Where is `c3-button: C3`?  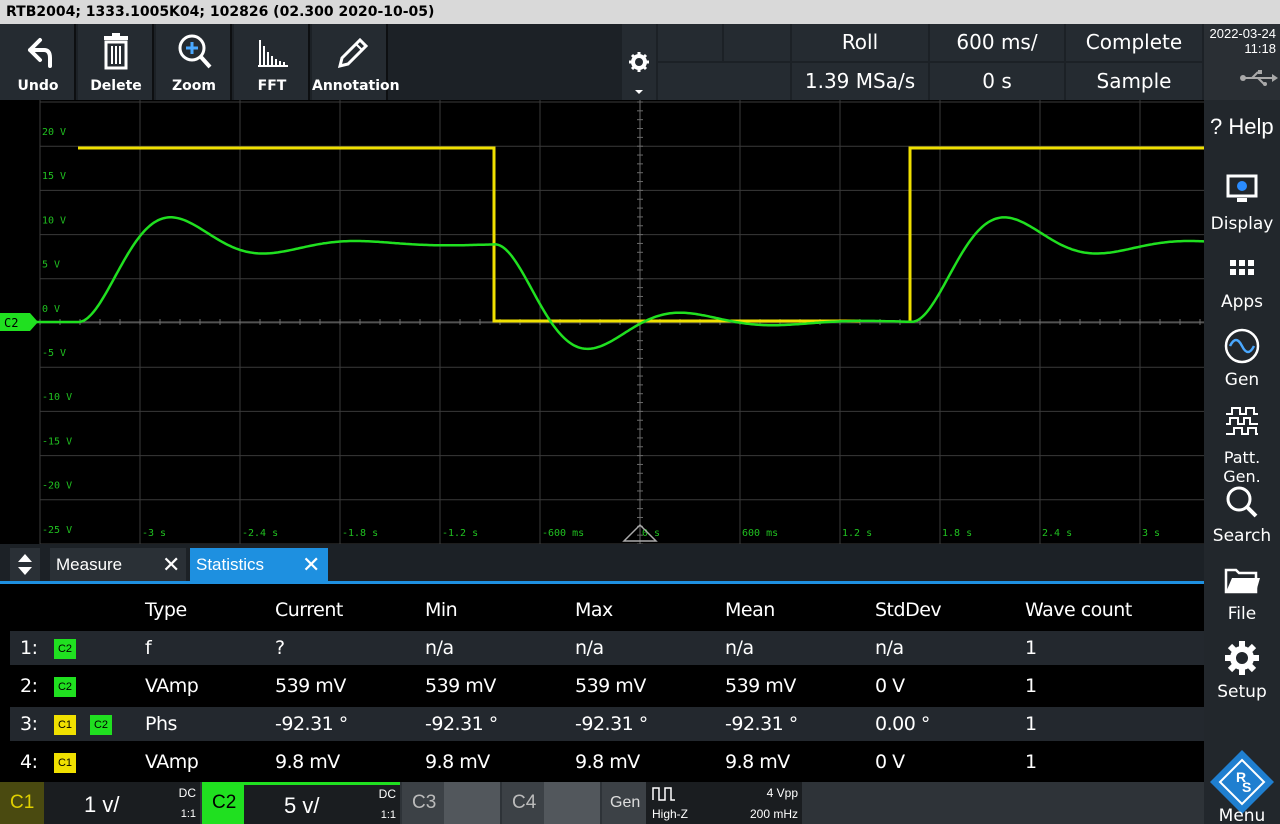
c3-button: C3 is located at coordinates (423, 803).